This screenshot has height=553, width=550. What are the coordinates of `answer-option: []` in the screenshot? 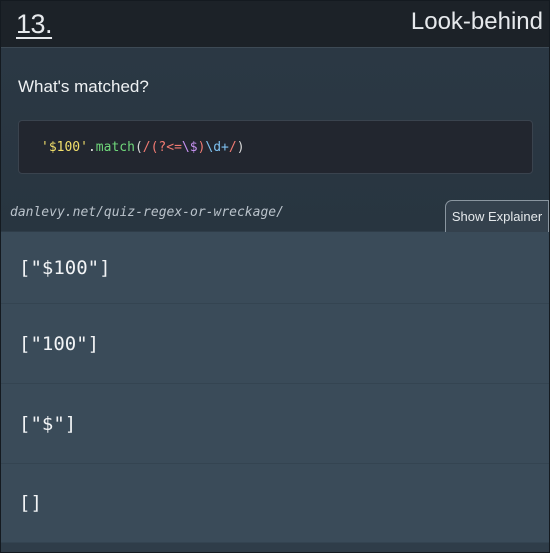 It's located at (275, 503).